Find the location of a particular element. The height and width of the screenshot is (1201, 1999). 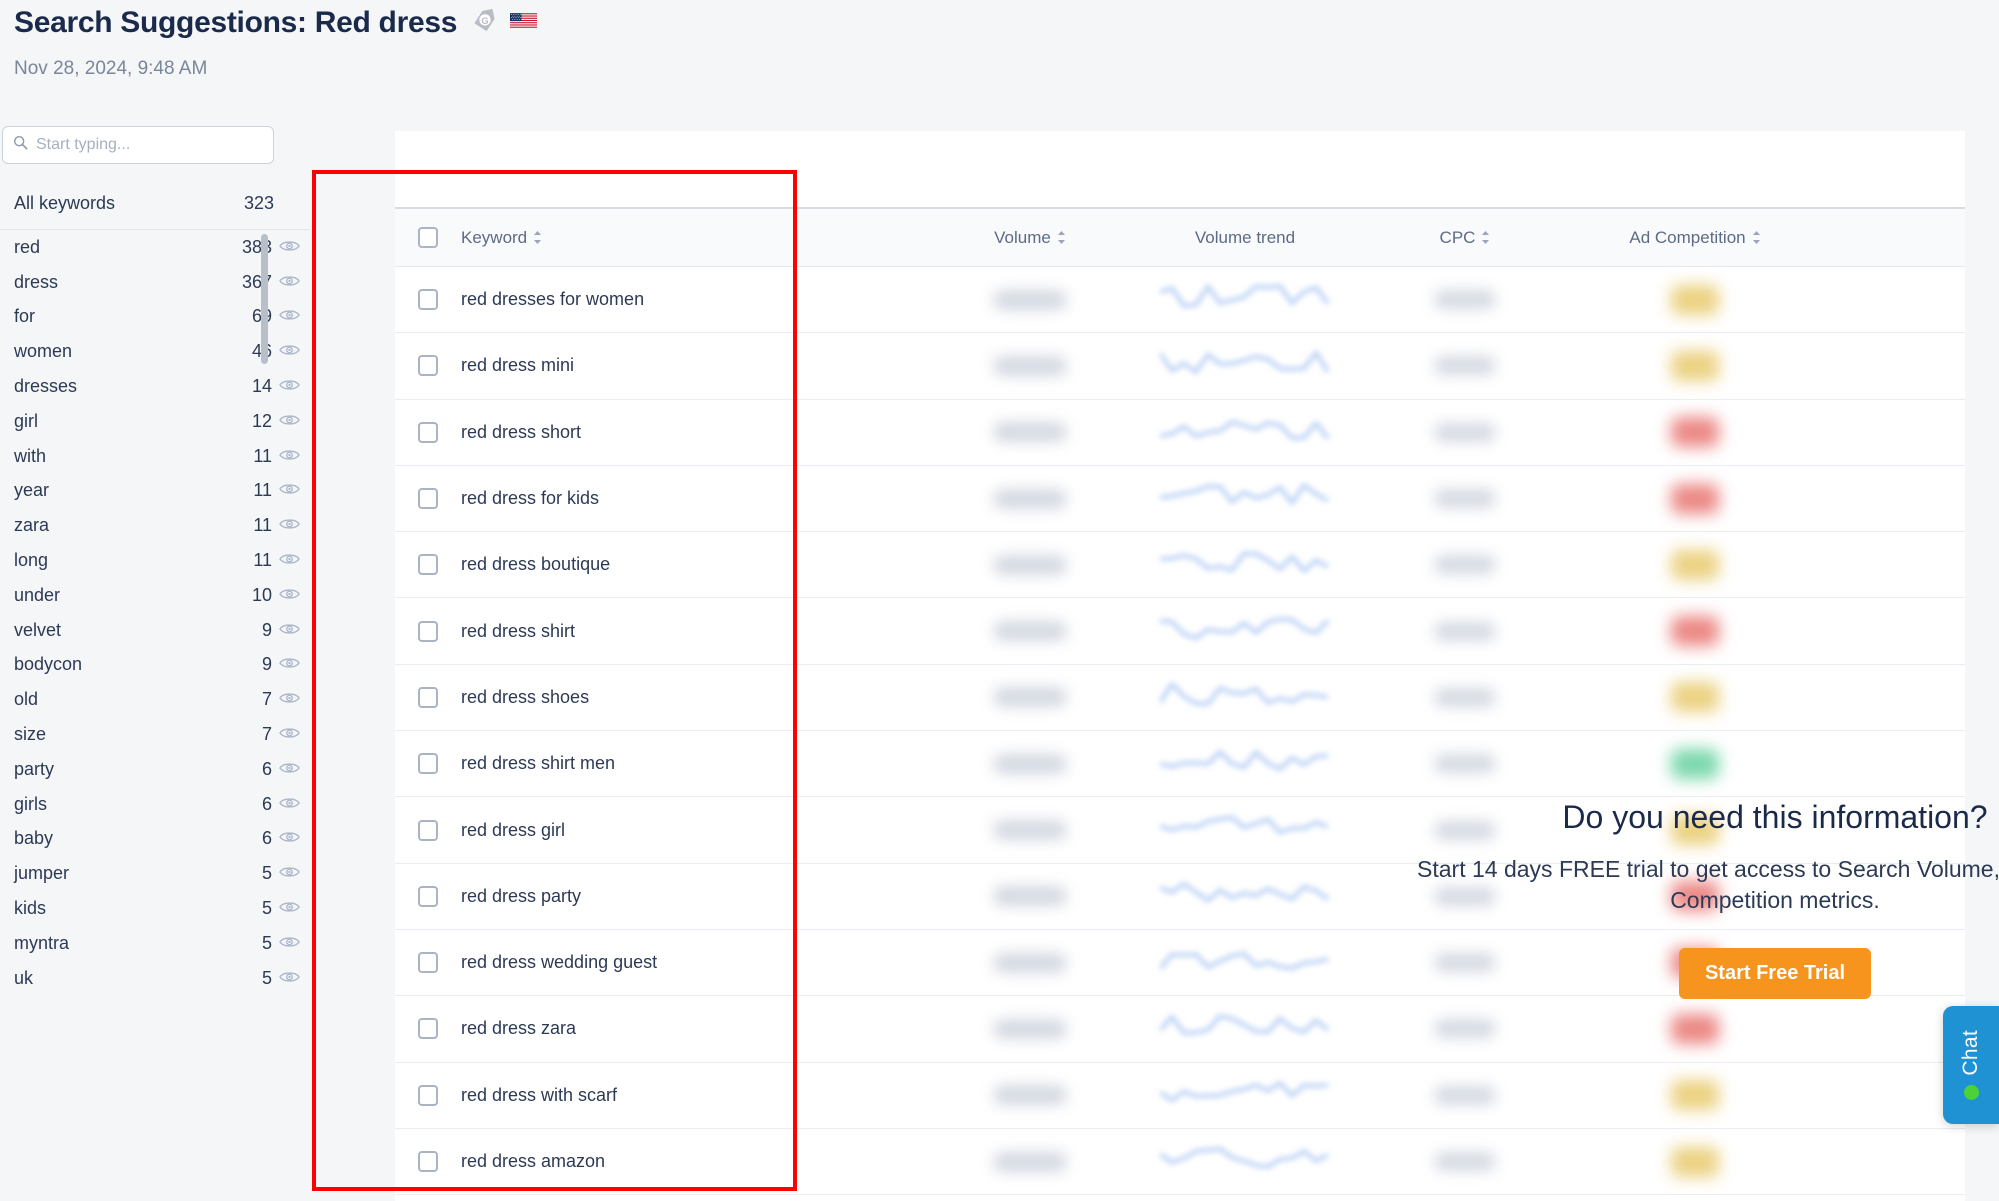

column-header-ad-competition: Ad Competition is located at coordinates (1695, 238).